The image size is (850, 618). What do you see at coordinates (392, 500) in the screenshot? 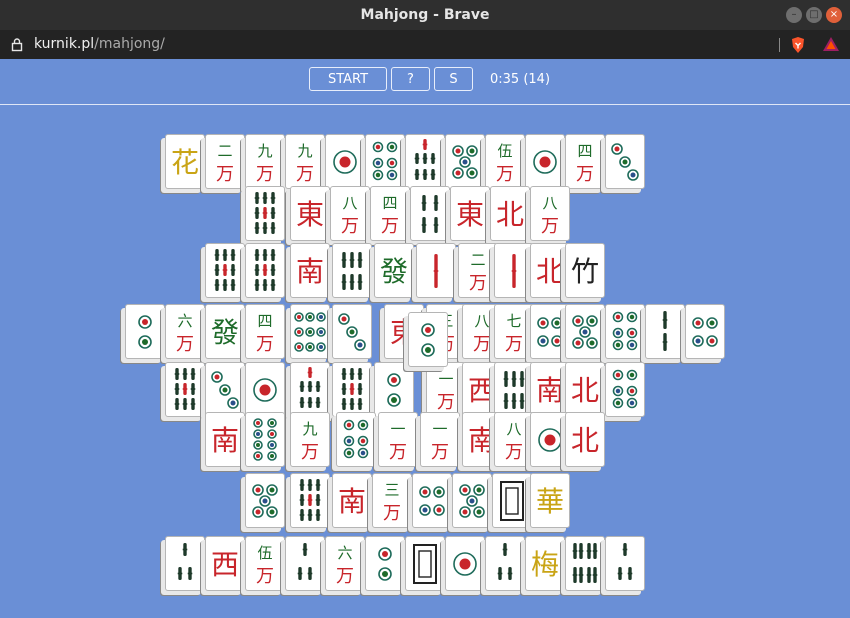
I see `tile: 三万` at bounding box center [392, 500].